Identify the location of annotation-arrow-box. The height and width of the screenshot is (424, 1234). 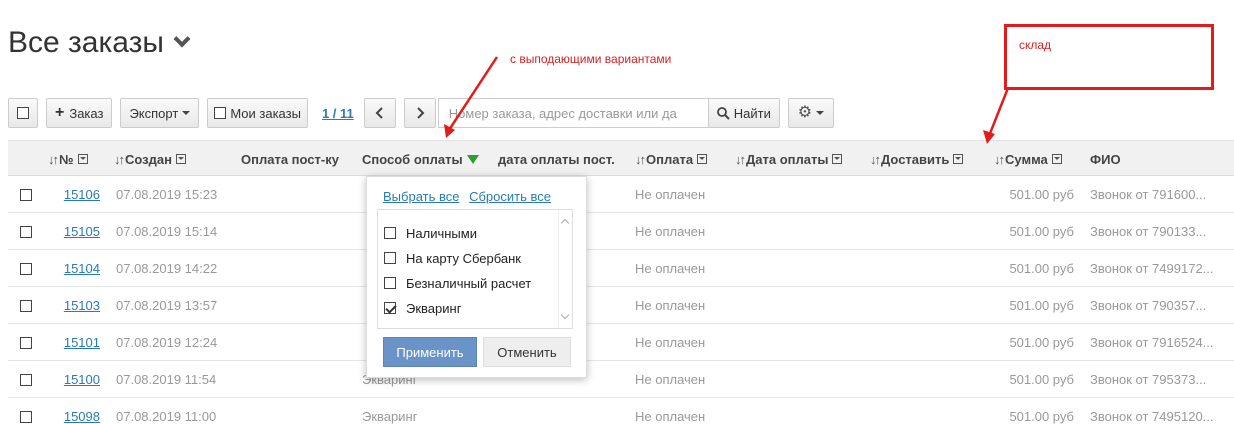
(996, 115).